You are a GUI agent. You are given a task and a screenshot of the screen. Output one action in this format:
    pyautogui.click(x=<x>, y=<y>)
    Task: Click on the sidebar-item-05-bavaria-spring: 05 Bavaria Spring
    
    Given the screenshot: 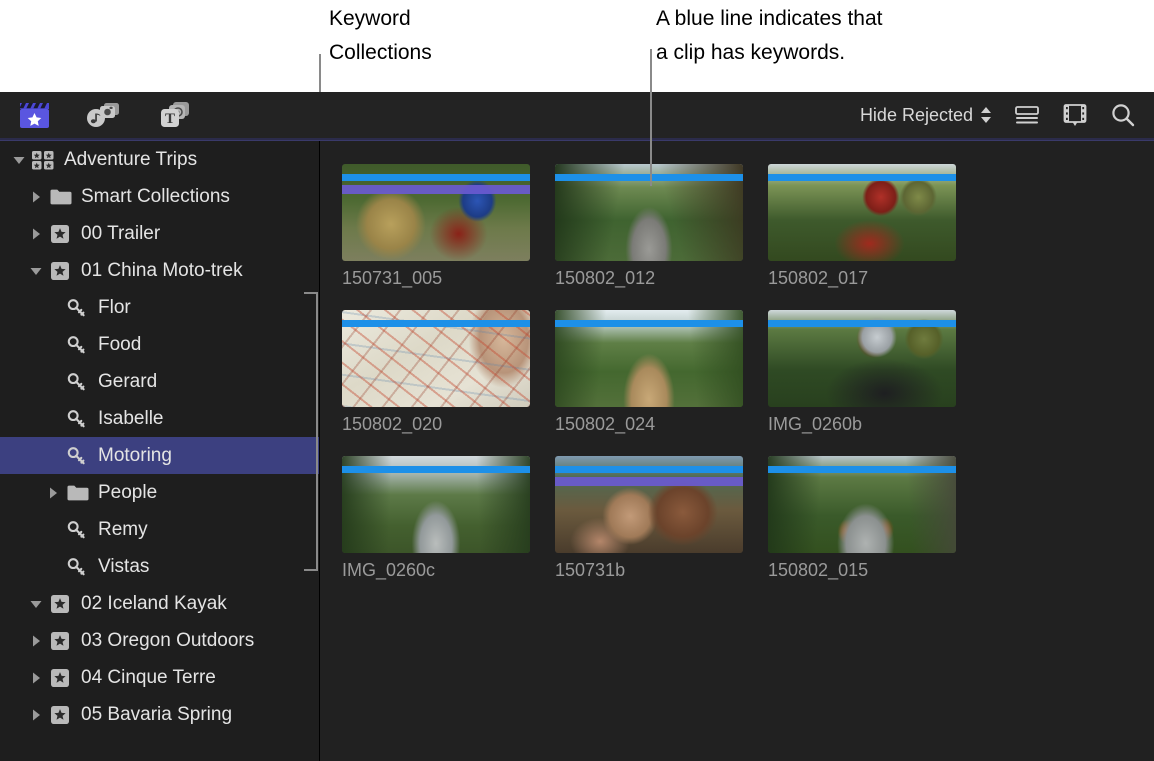 What is the action you would take?
    pyautogui.click(x=159, y=714)
    